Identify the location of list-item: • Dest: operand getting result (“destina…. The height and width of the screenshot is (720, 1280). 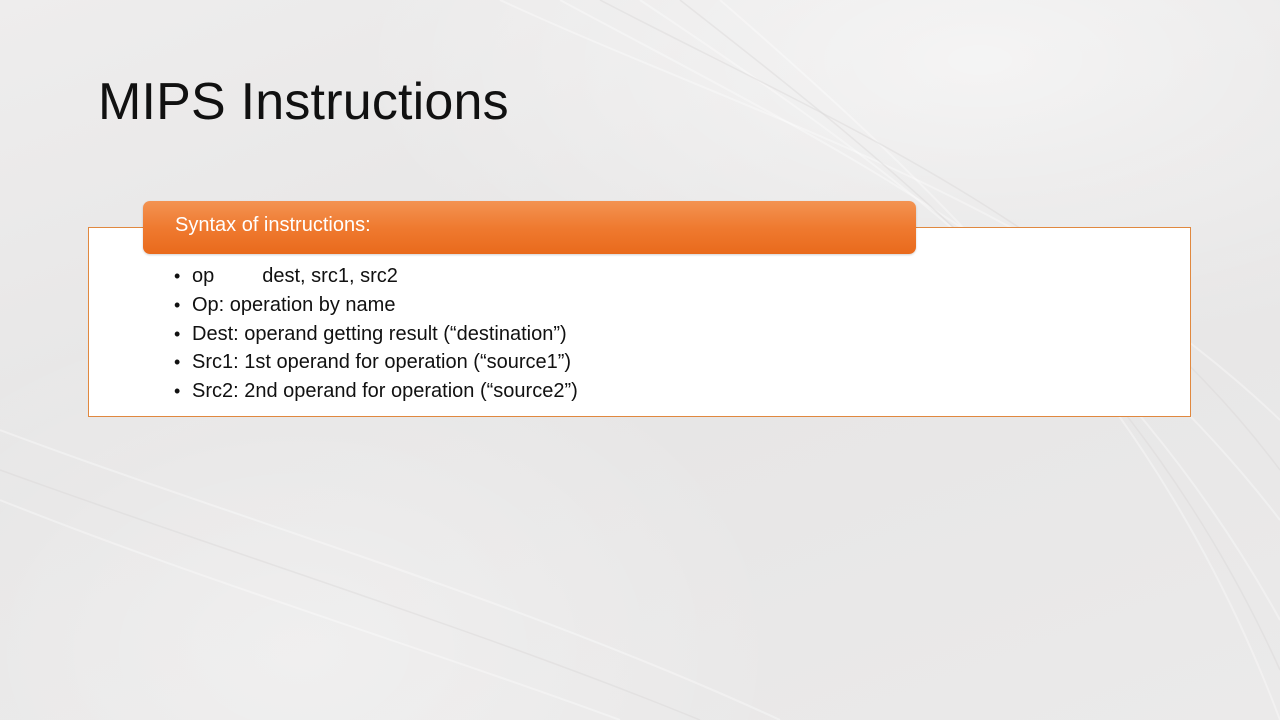
(376, 334).